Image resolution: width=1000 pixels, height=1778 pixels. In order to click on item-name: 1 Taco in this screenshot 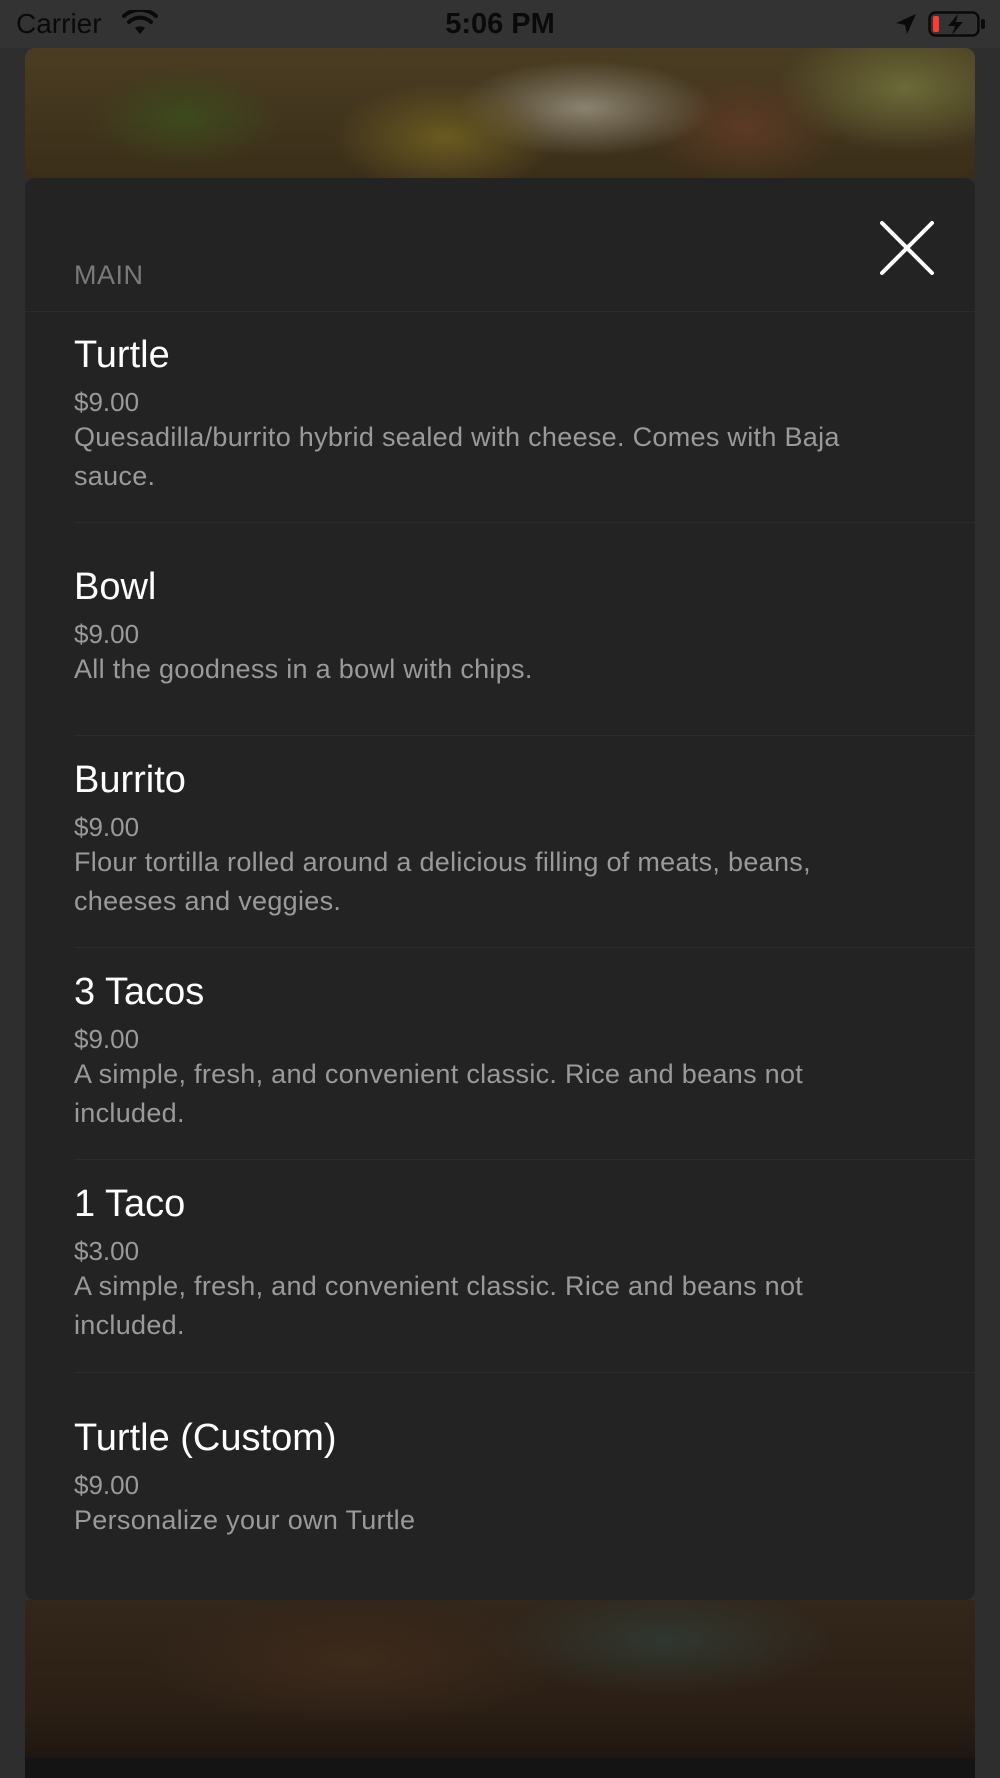, I will do `click(130, 1204)`.